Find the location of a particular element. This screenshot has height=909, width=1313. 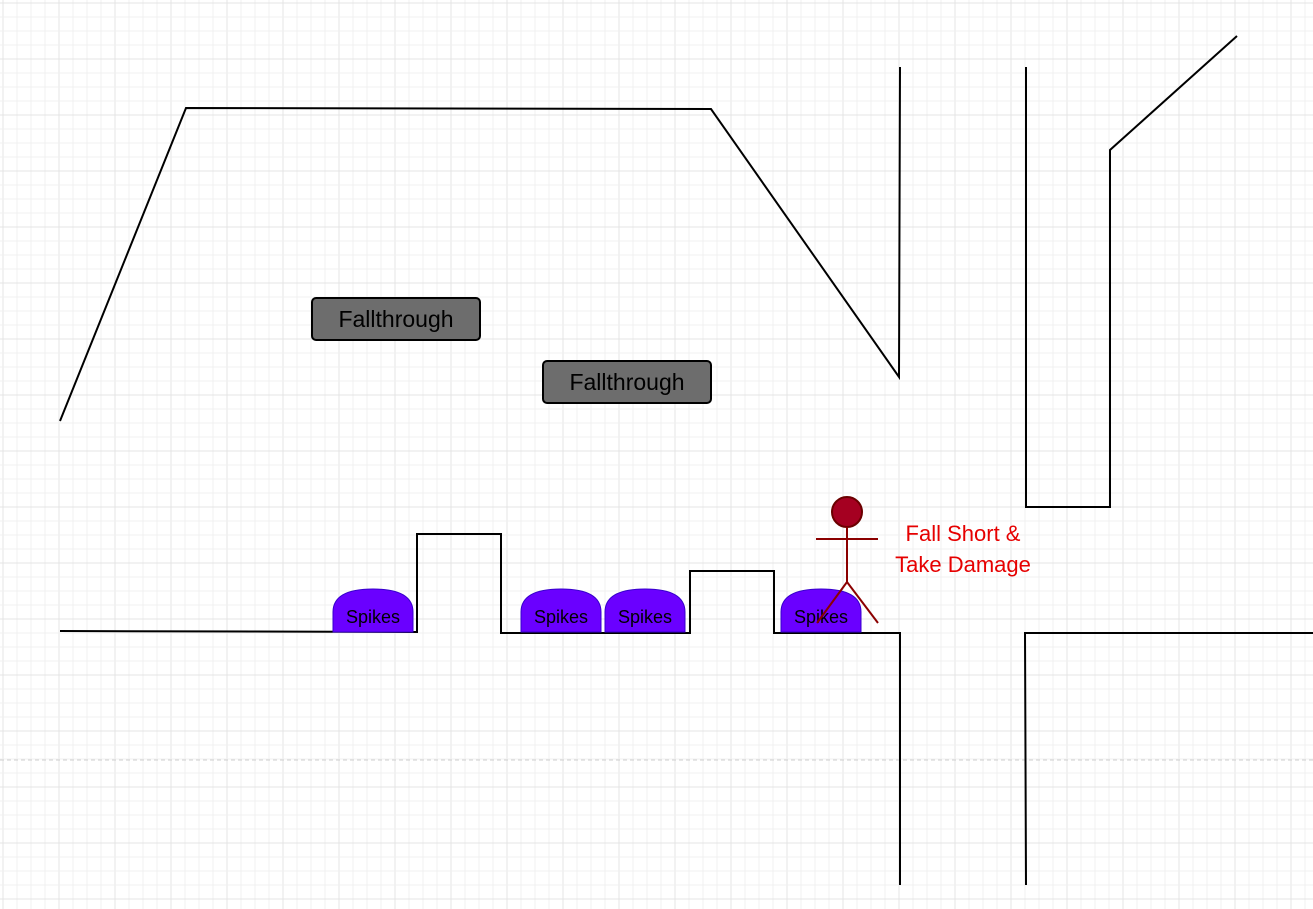

annotation-line-2: Take Damage is located at coordinates (963, 564).